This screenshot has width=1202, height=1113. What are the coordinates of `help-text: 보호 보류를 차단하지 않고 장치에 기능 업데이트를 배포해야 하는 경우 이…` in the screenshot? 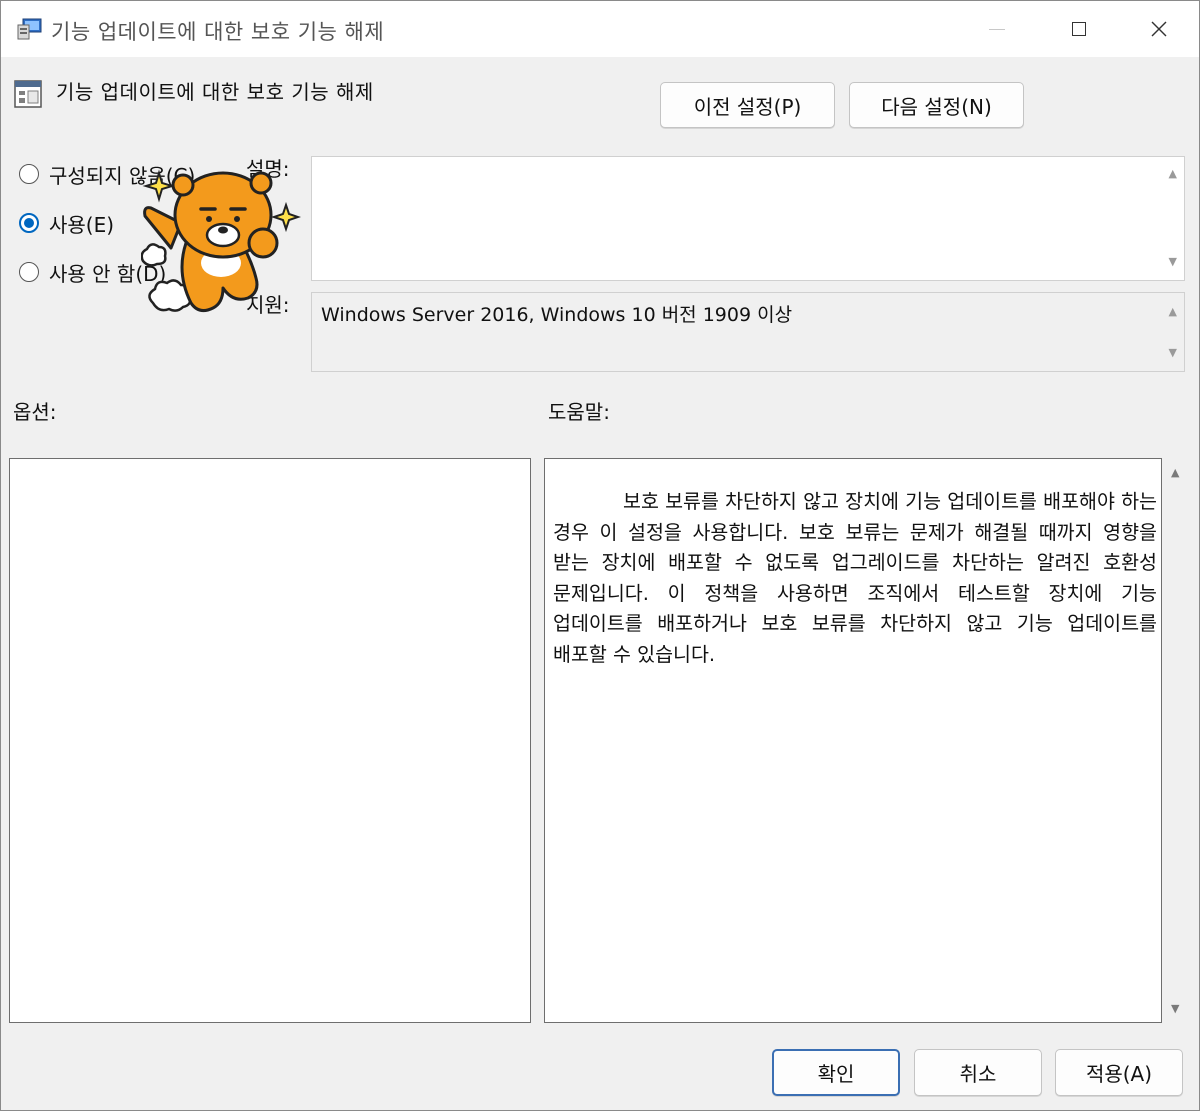 It's located at (855, 578).